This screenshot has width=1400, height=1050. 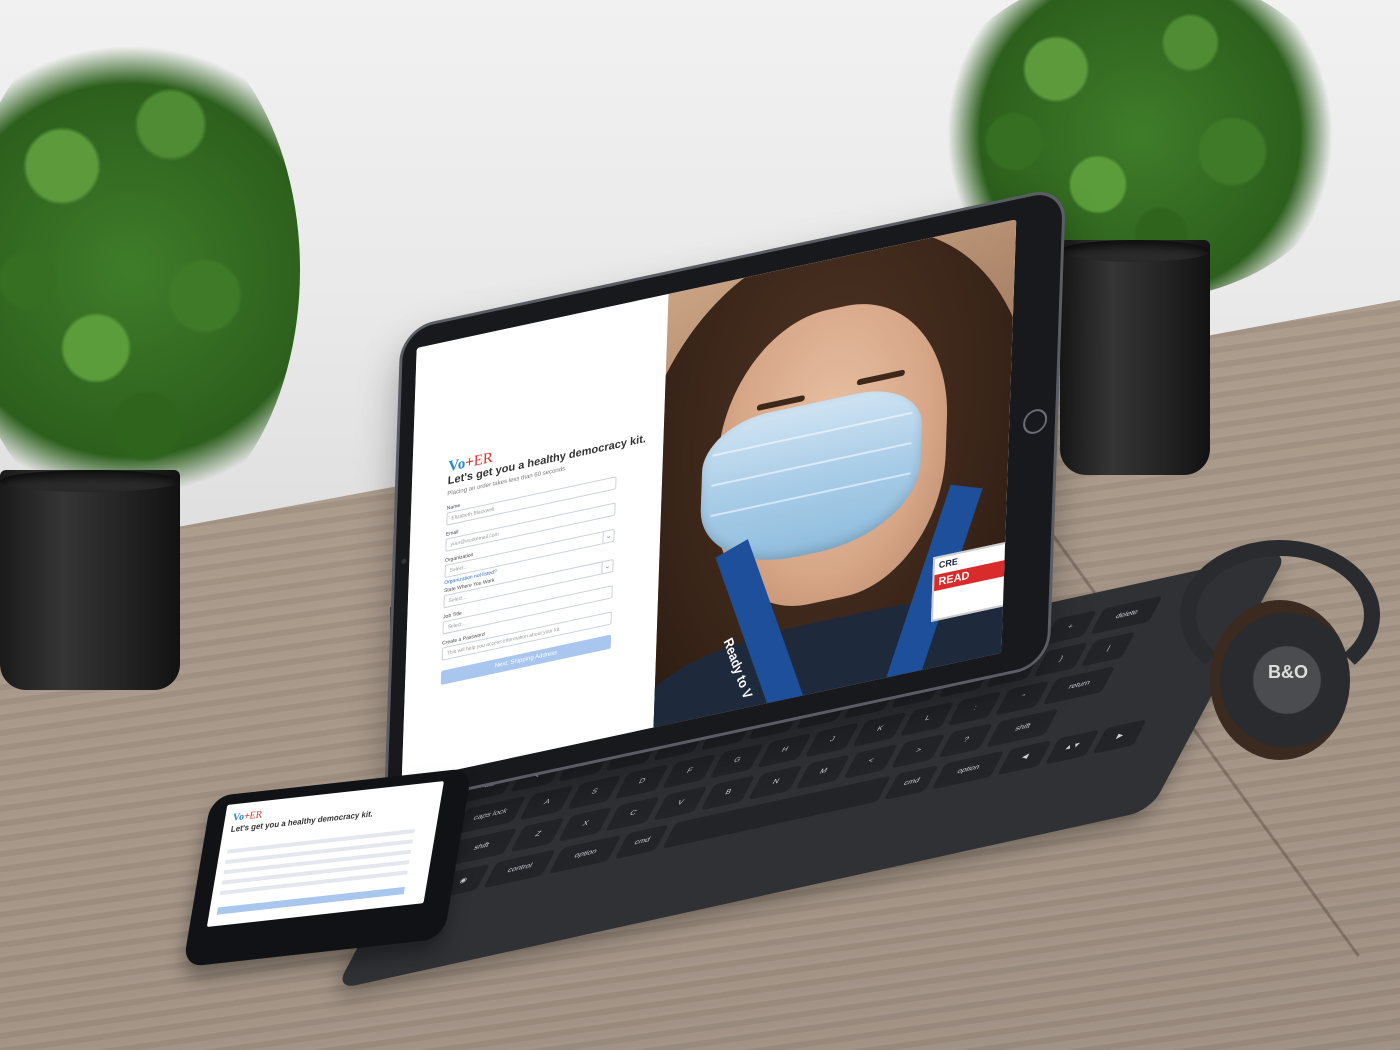 What do you see at coordinates (1035, 421) in the screenshot?
I see `home-button` at bounding box center [1035, 421].